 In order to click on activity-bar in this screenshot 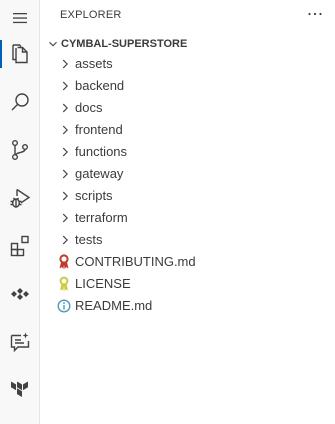, I will do `click(20, 212)`.